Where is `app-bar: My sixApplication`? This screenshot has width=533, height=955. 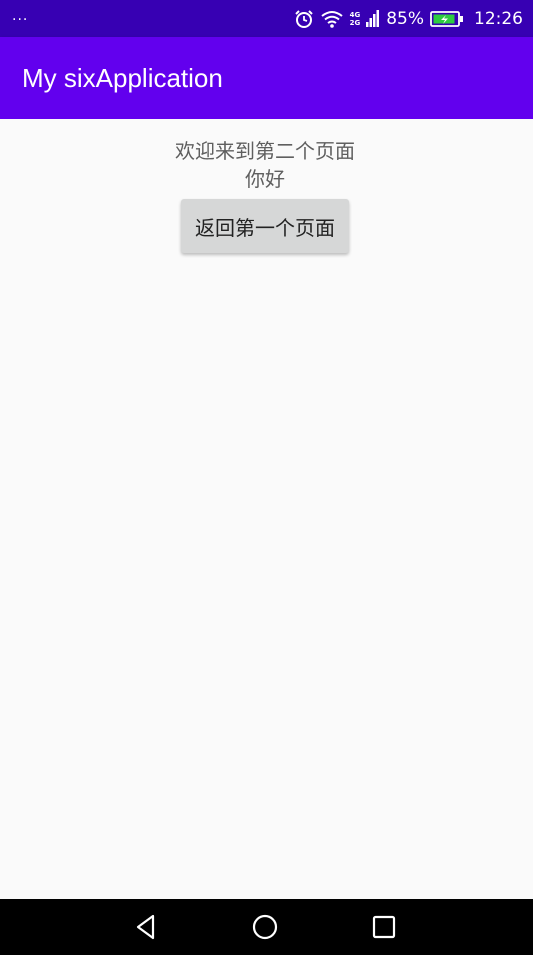 app-bar: My sixApplication is located at coordinates (266, 78).